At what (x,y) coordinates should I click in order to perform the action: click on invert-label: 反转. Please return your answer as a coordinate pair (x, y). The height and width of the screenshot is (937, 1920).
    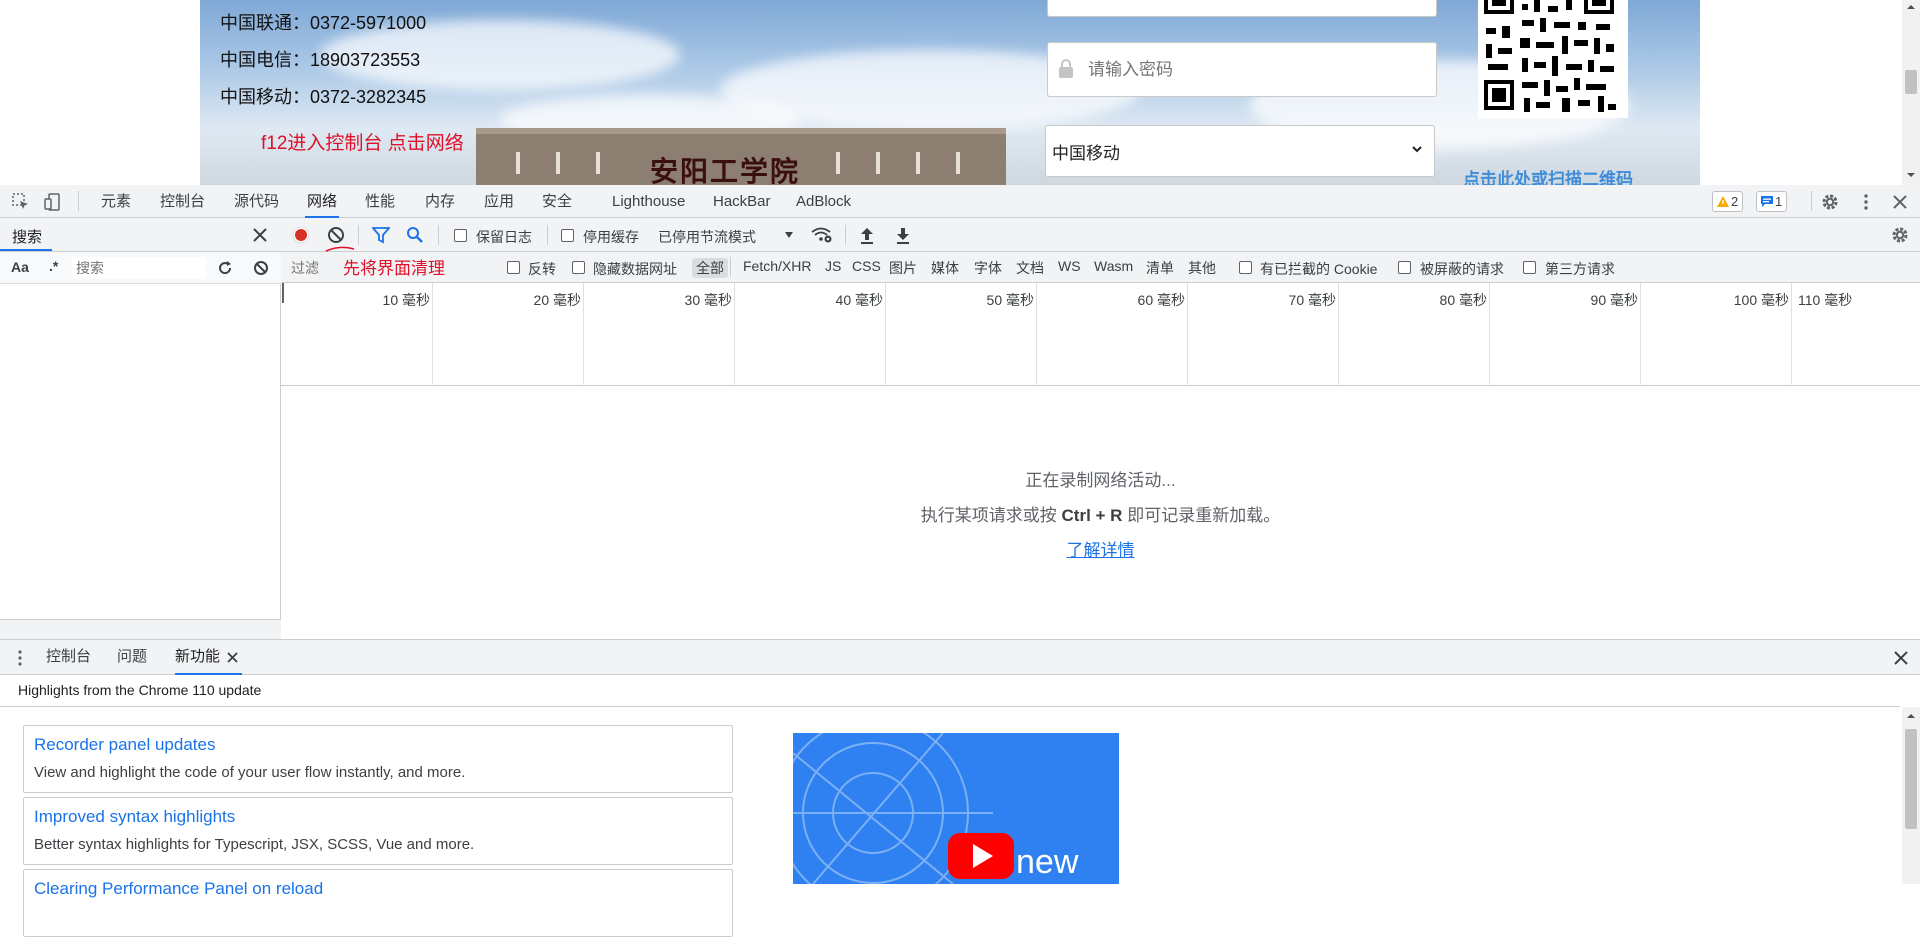
    Looking at the image, I should click on (542, 269).